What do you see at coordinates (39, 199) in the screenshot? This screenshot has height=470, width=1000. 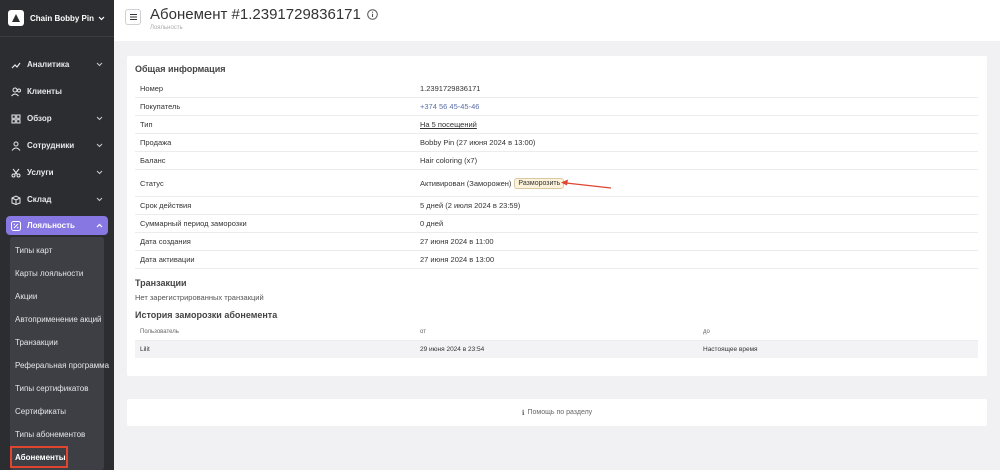 I see `sidebar-item-label: Склад` at bounding box center [39, 199].